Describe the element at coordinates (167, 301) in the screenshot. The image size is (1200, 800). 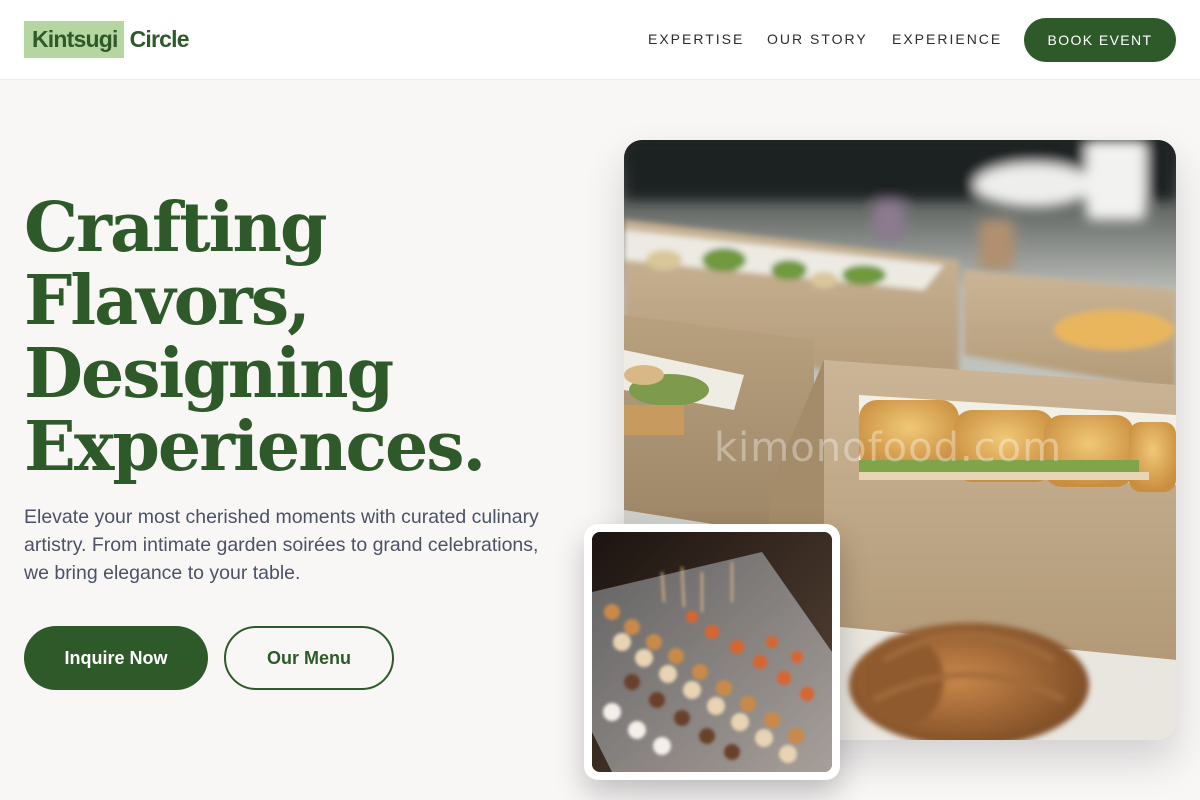
I see `headline-line: Flavors,` at that location.